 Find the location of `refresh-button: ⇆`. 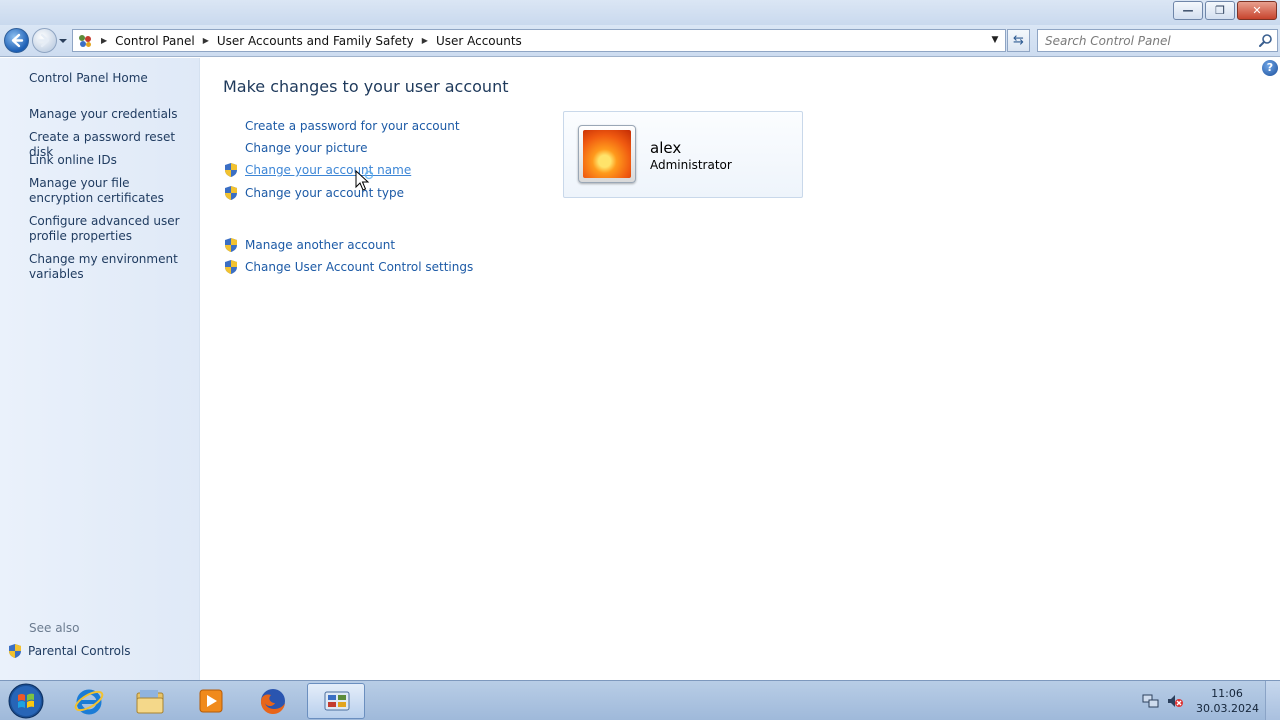

refresh-button: ⇆ is located at coordinates (1018, 40).